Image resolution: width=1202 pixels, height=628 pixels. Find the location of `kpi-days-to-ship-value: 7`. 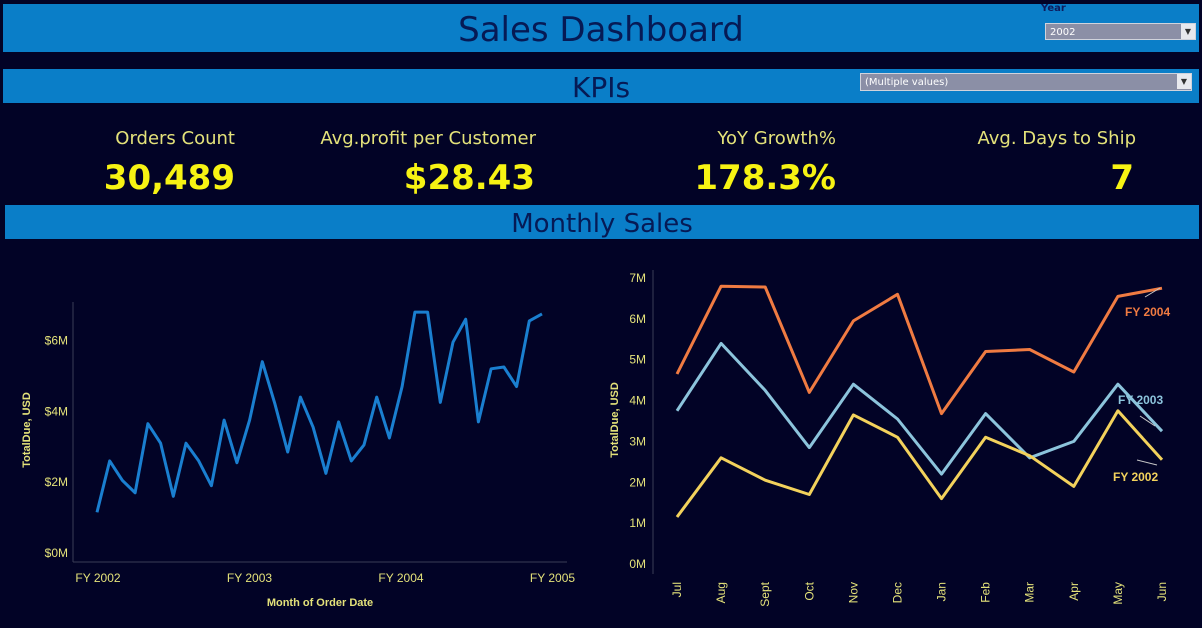

kpi-days-to-ship-value: 7 is located at coordinates (1122, 178).